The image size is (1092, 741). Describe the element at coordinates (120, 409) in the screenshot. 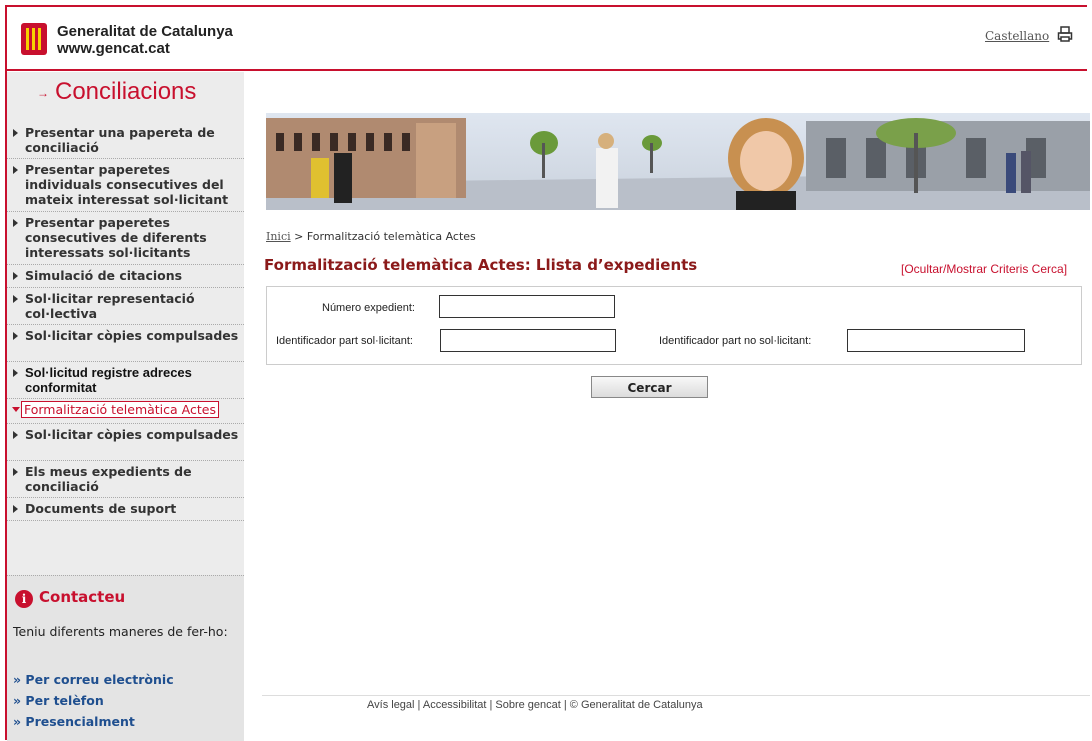

I see `sidebar-item-label: Formalització telemàtica Actes` at that location.